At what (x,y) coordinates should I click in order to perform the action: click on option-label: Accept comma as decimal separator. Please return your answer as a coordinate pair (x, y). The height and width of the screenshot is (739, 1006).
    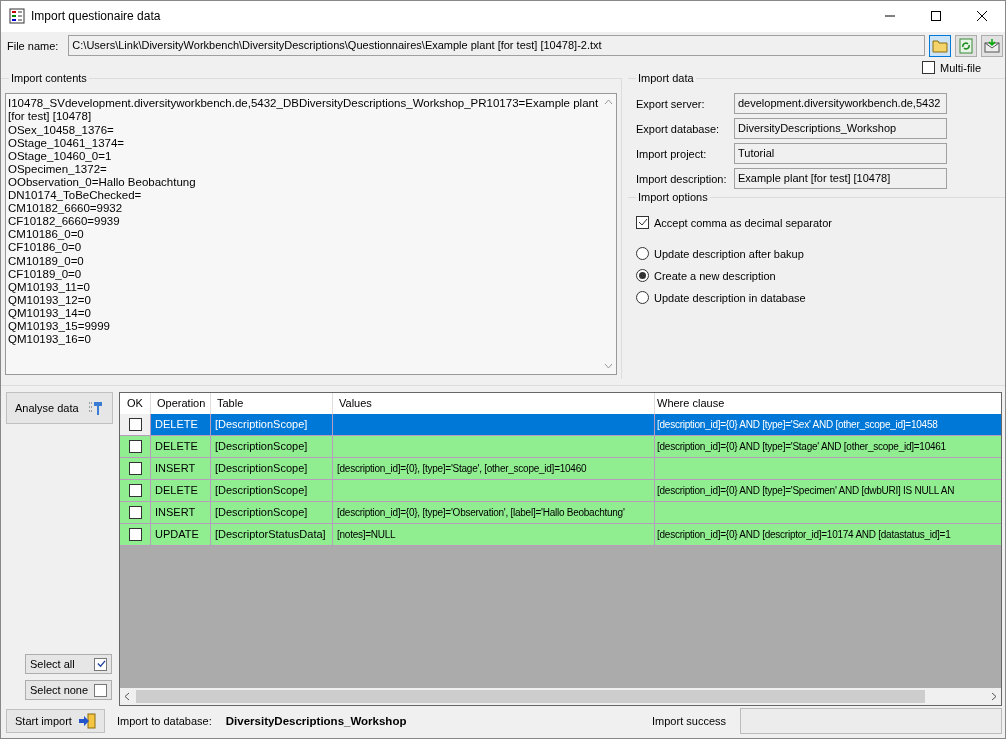
    Looking at the image, I should click on (743, 222).